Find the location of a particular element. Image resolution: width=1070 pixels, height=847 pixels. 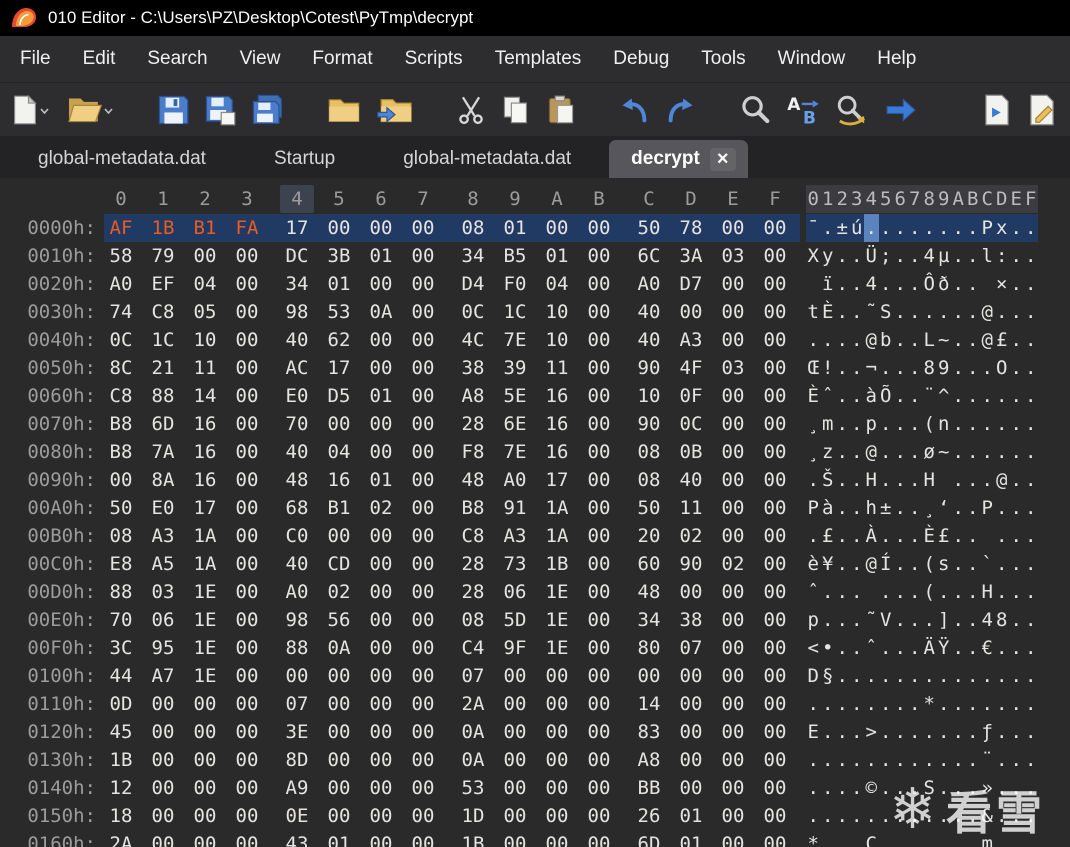

hex-byte: 01 is located at coordinates (381, 480).